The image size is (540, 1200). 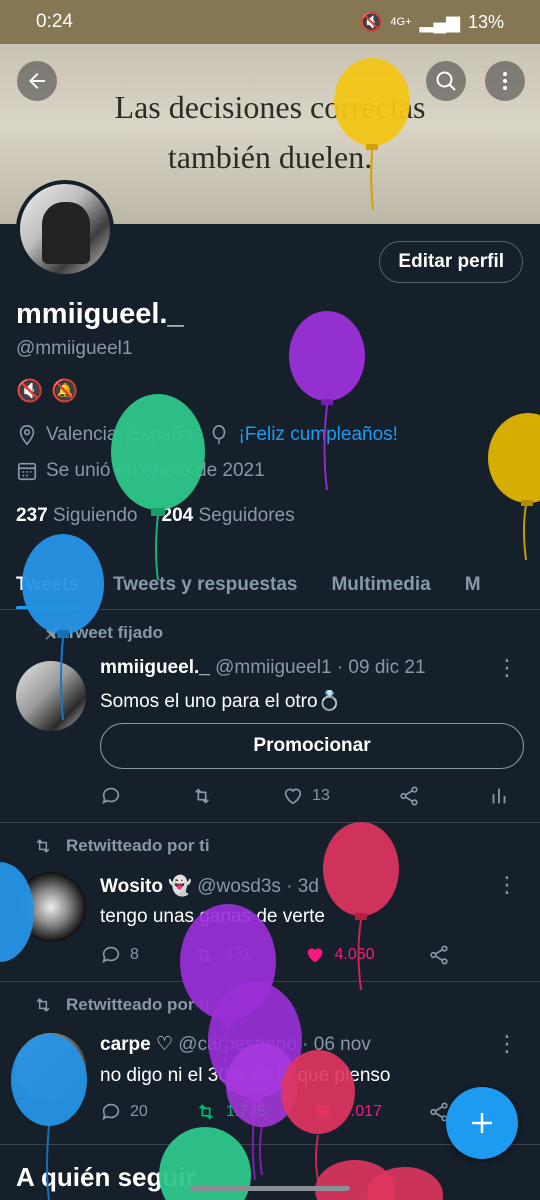 I want to click on reply-count: 8, so click(x=134, y=954).